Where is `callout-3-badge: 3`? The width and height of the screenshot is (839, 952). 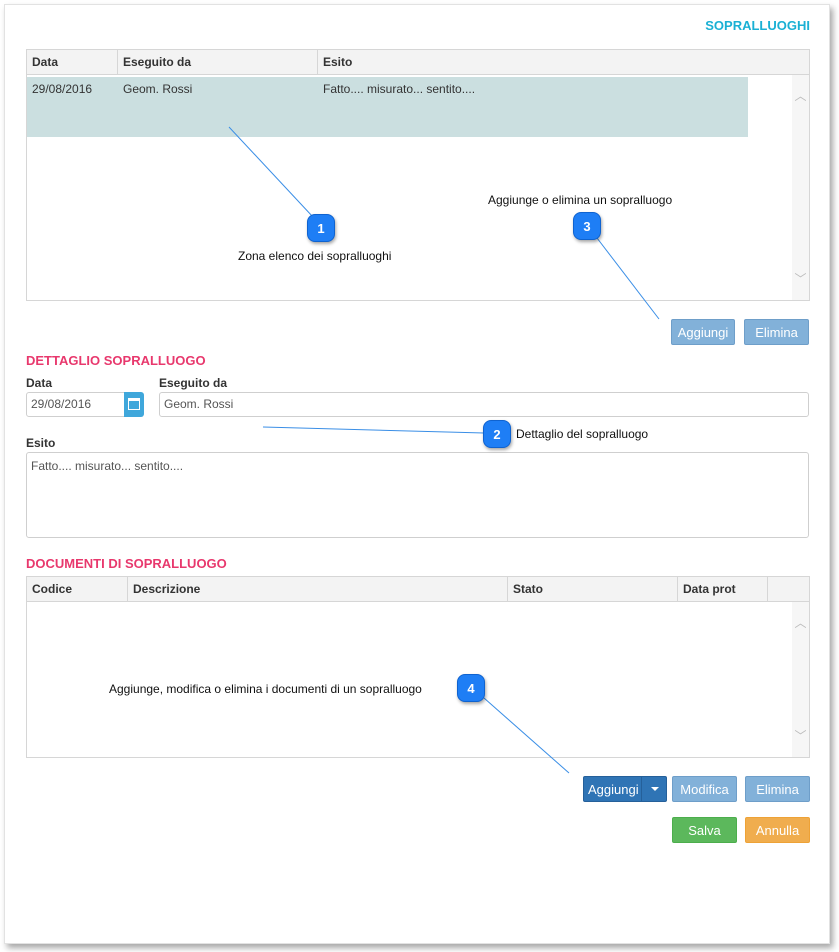
callout-3-badge: 3 is located at coordinates (587, 226).